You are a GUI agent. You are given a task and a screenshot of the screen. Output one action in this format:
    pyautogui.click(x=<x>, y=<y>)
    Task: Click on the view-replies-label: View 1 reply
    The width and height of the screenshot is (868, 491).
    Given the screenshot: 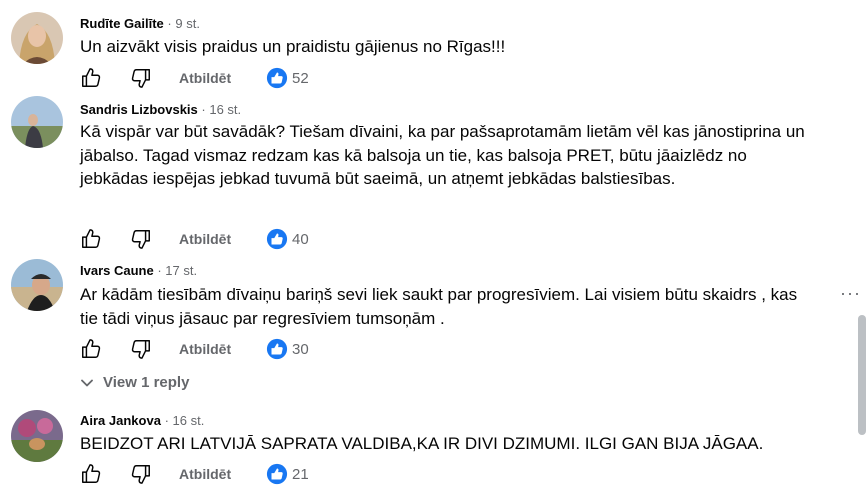 What is the action you would take?
    pyautogui.click(x=146, y=382)
    